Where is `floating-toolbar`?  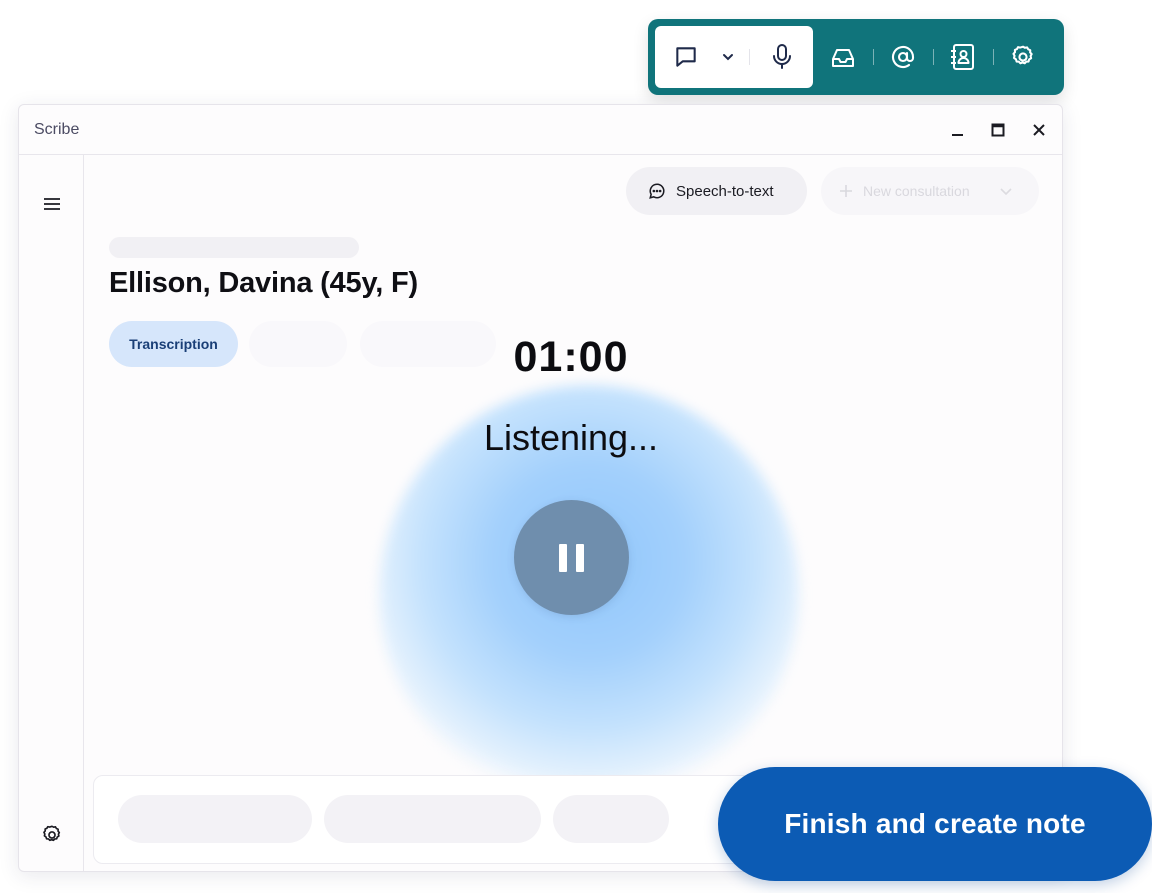
floating-toolbar is located at coordinates (856, 57).